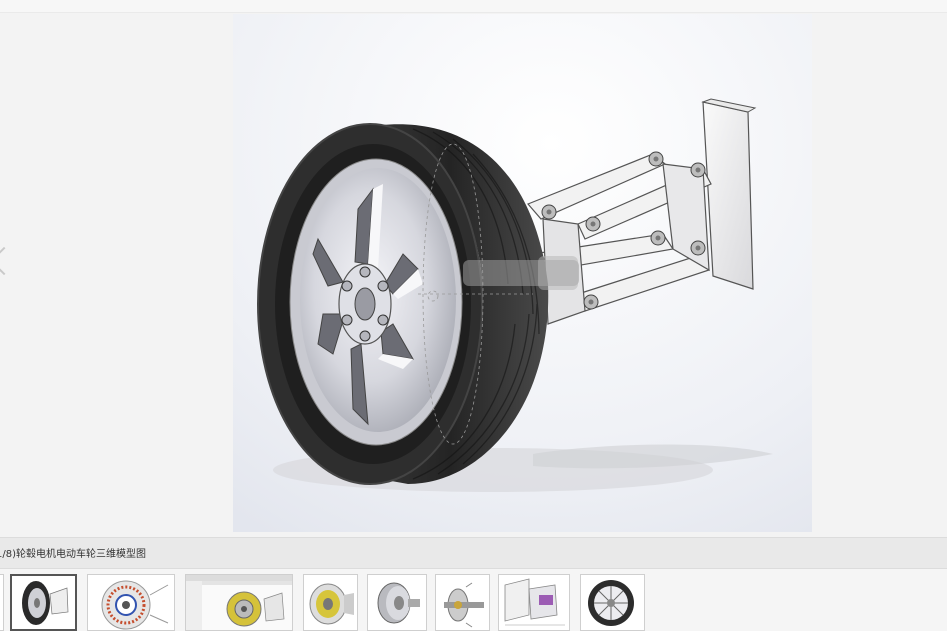  I want to click on wheel-thumbnail-icon, so click(43, 602).